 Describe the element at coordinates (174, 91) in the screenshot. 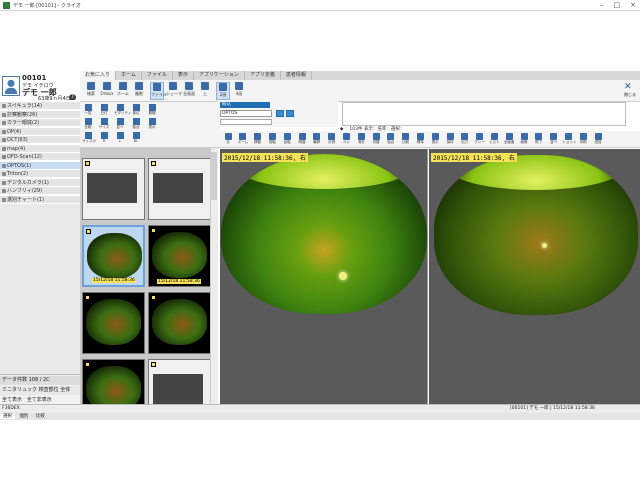

I see `schema-button: シェーマ` at that location.